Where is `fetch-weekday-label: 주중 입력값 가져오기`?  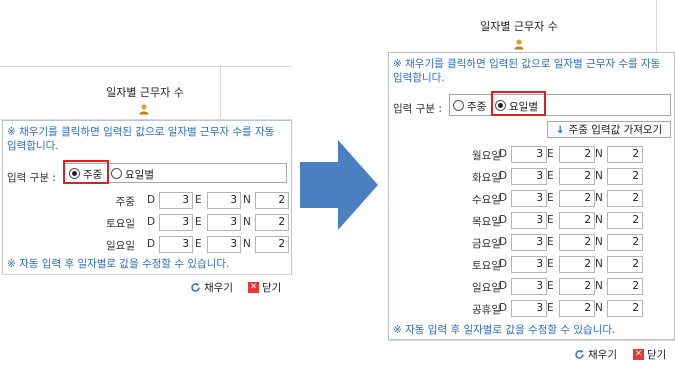 fetch-weekday-label: 주중 입력값 가져오기 is located at coordinates (615, 130).